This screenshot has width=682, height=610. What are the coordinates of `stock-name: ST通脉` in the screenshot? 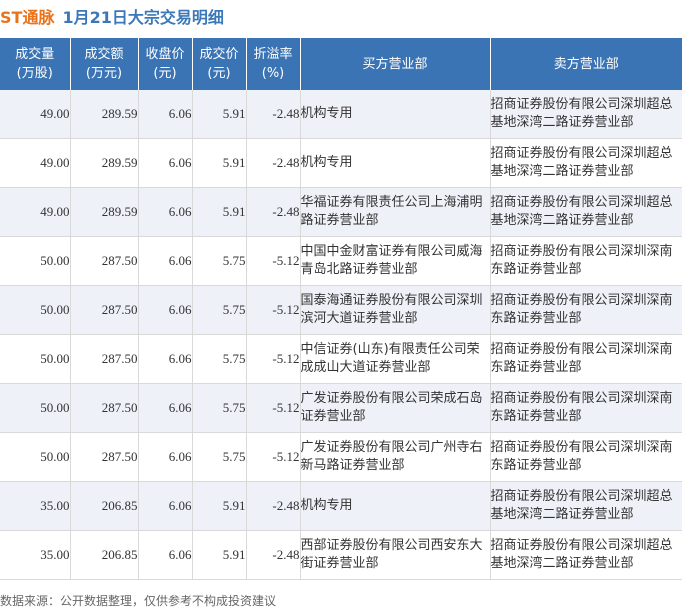 It's located at (27, 17).